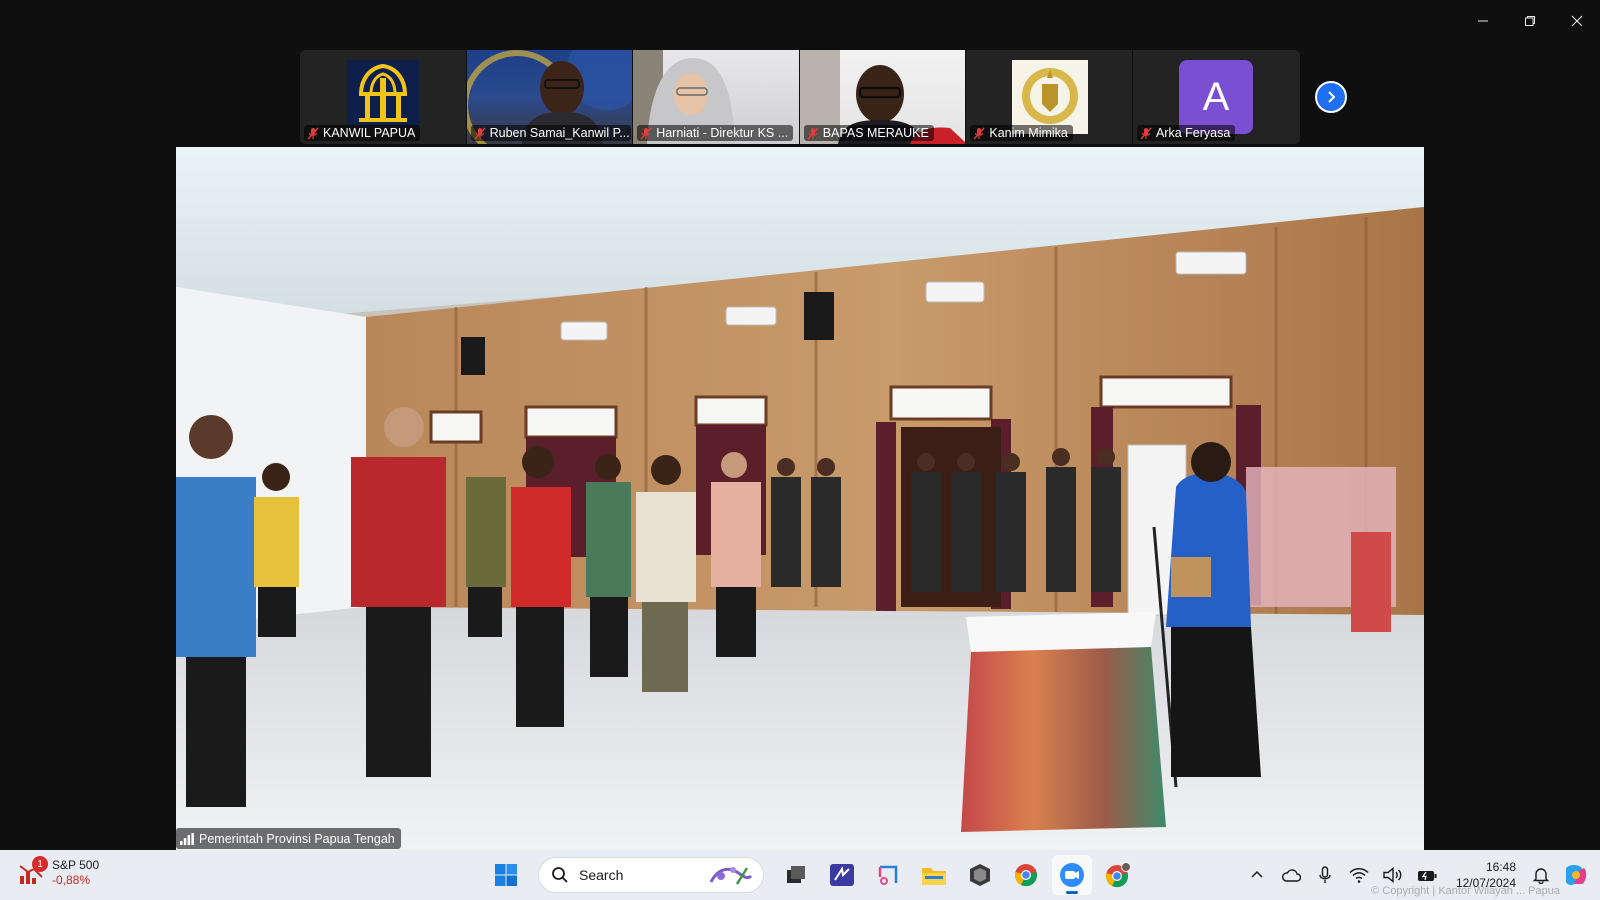 The image size is (1600, 900). I want to click on zoom-button, so click(1072, 875).